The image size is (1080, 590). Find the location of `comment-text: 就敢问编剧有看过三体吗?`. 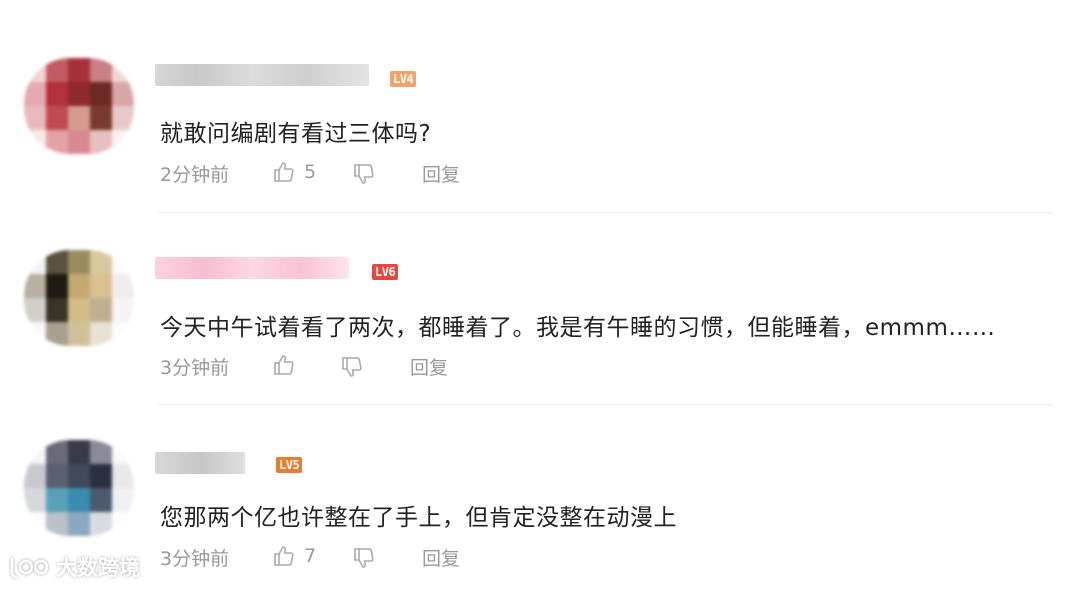

comment-text: 就敢问编剧有看过三体吗? is located at coordinates (296, 134).